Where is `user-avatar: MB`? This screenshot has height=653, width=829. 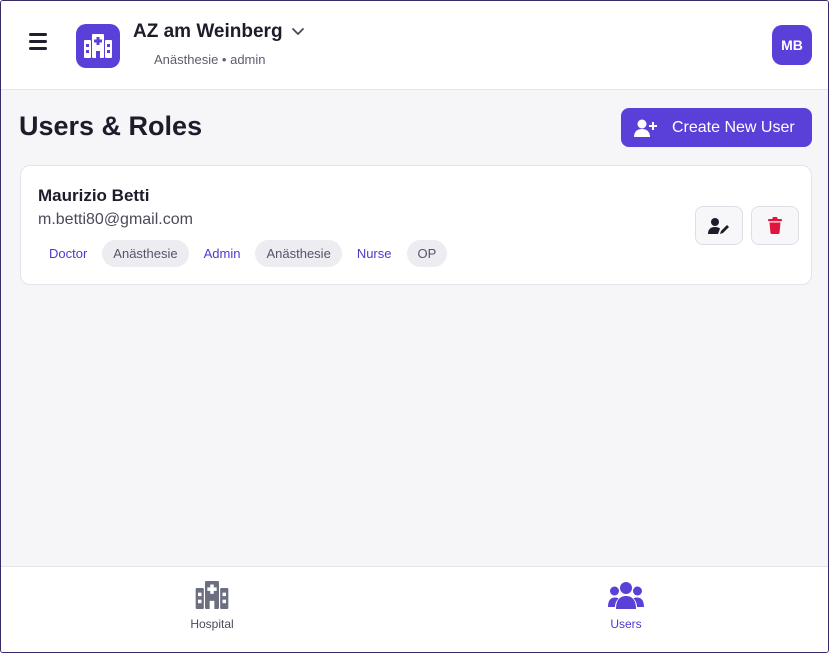
user-avatar: MB is located at coordinates (792, 45).